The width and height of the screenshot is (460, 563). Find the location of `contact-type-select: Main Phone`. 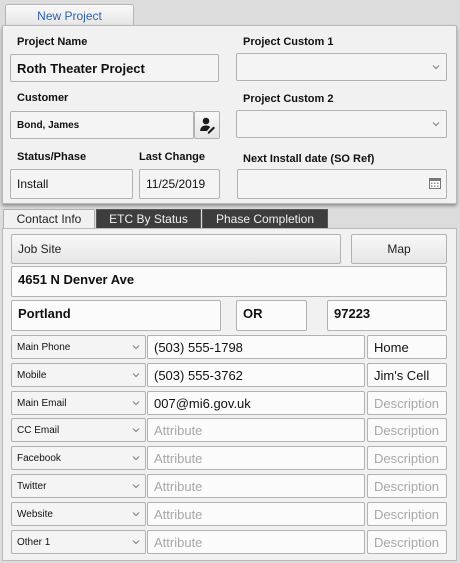

contact-type-select: Main Phone is located at coordinates (78, 347).